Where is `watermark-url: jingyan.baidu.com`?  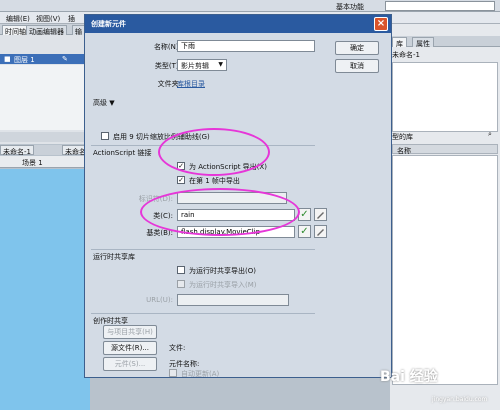 watermark-url: jingyan.baidu.com is located at coordinates (460, 399).